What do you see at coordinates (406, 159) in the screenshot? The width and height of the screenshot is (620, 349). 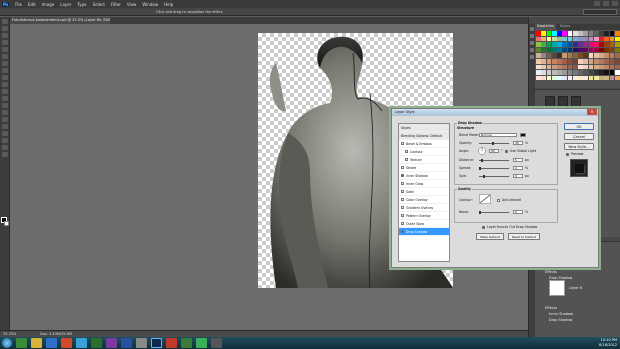 I see `texture-checkbox` at bounding box center [406, 159].